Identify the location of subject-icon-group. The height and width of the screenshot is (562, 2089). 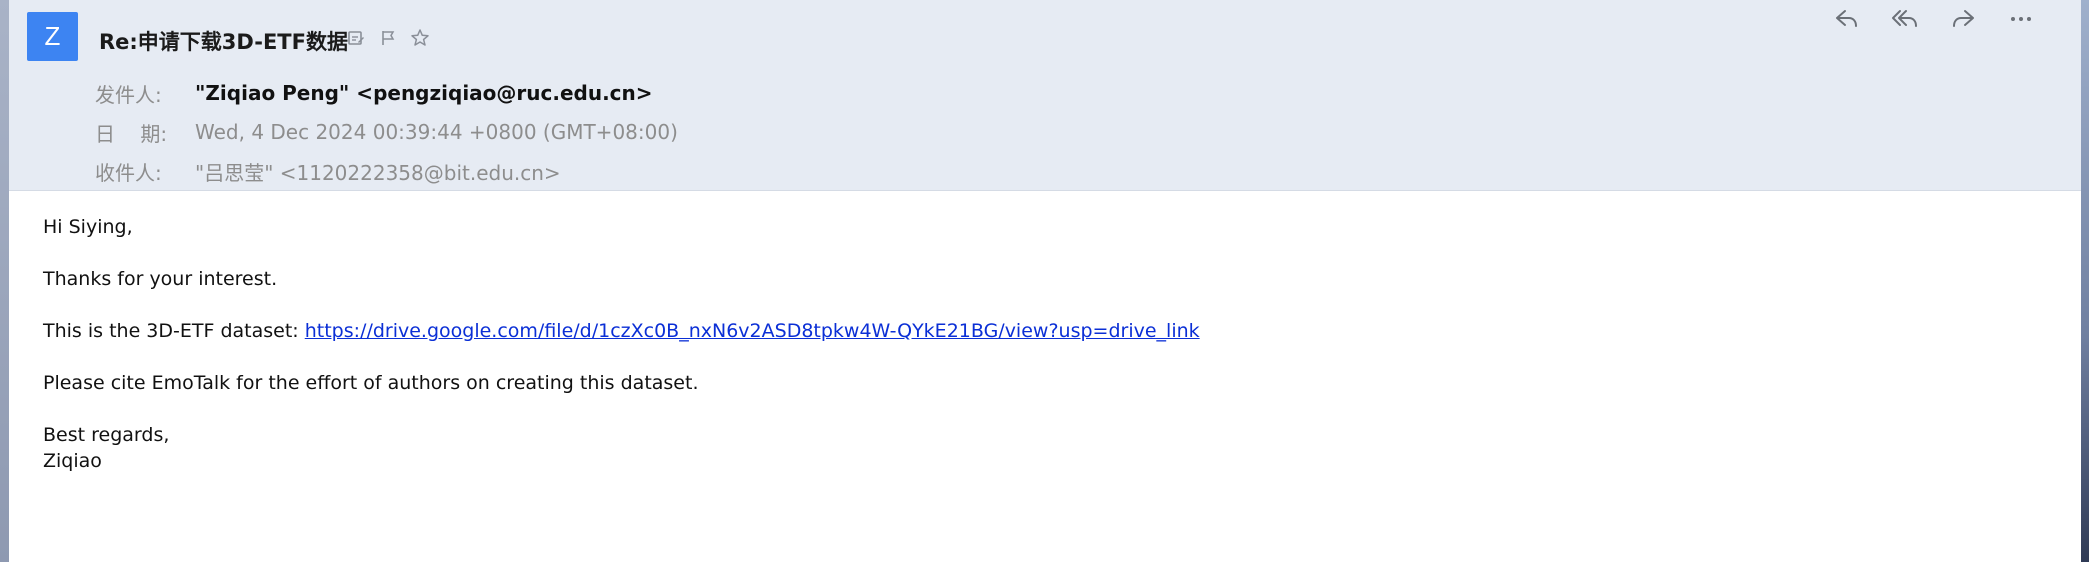
(388, 38).